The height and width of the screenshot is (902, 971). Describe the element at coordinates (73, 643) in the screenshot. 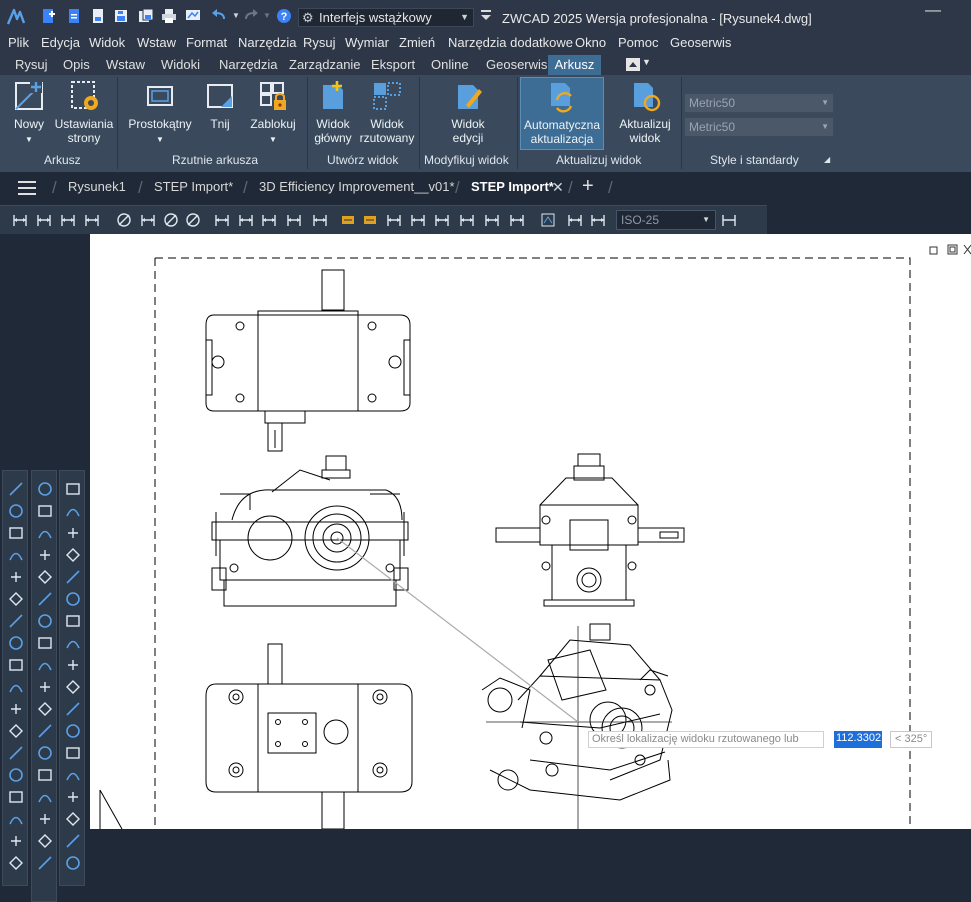

I see `rect2-icon` at that location.